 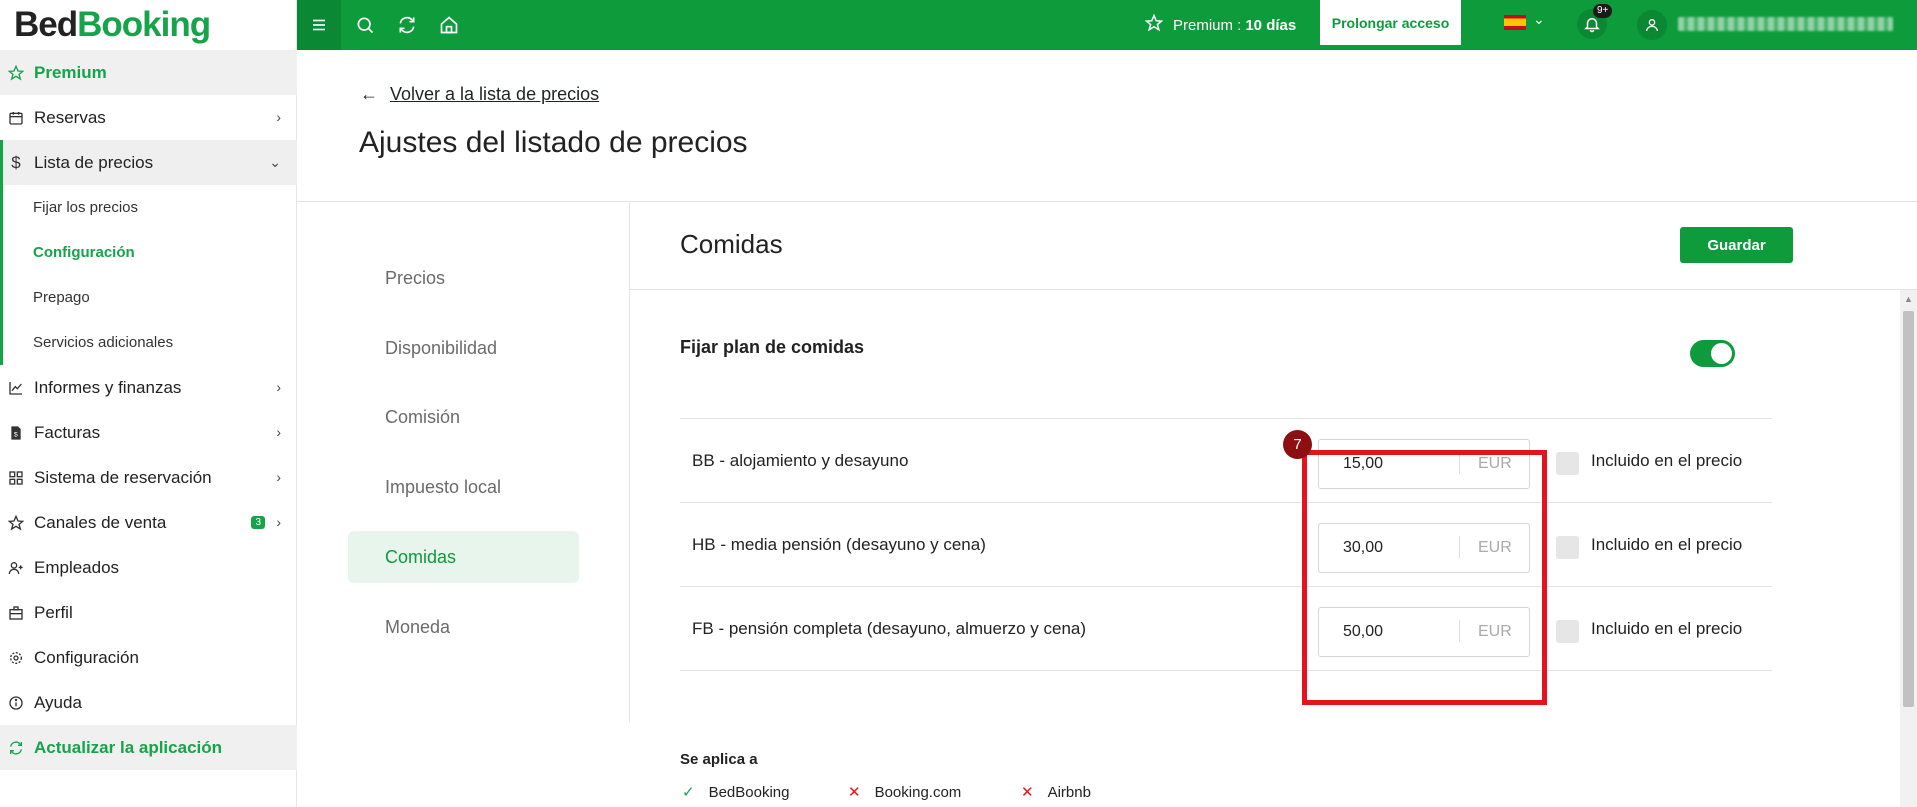 I want to click on sidebar-item-label: Actualizar la aplicación, so click(x=128, y=747).